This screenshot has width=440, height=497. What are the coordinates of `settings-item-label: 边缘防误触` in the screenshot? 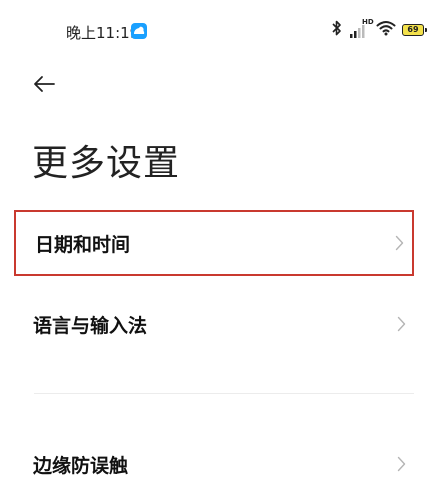 It's located at (81, 465).